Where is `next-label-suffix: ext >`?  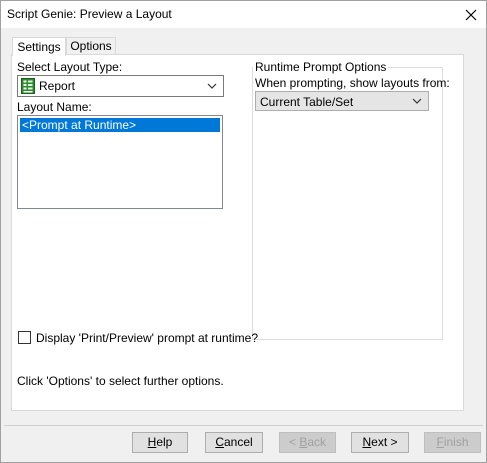
next-label-suffix: ext > is located at coordinates (384, 442).